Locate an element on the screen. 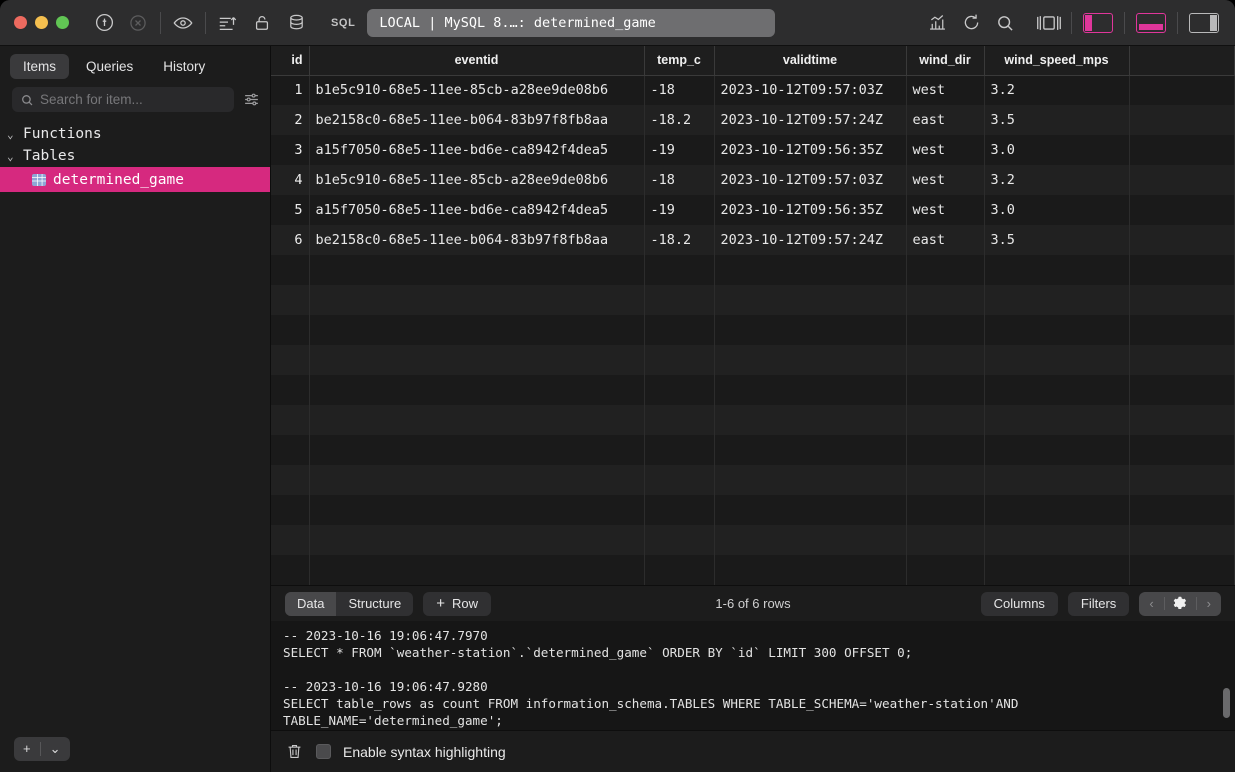  next-page-button: › is located at coordinates (1209, 603).